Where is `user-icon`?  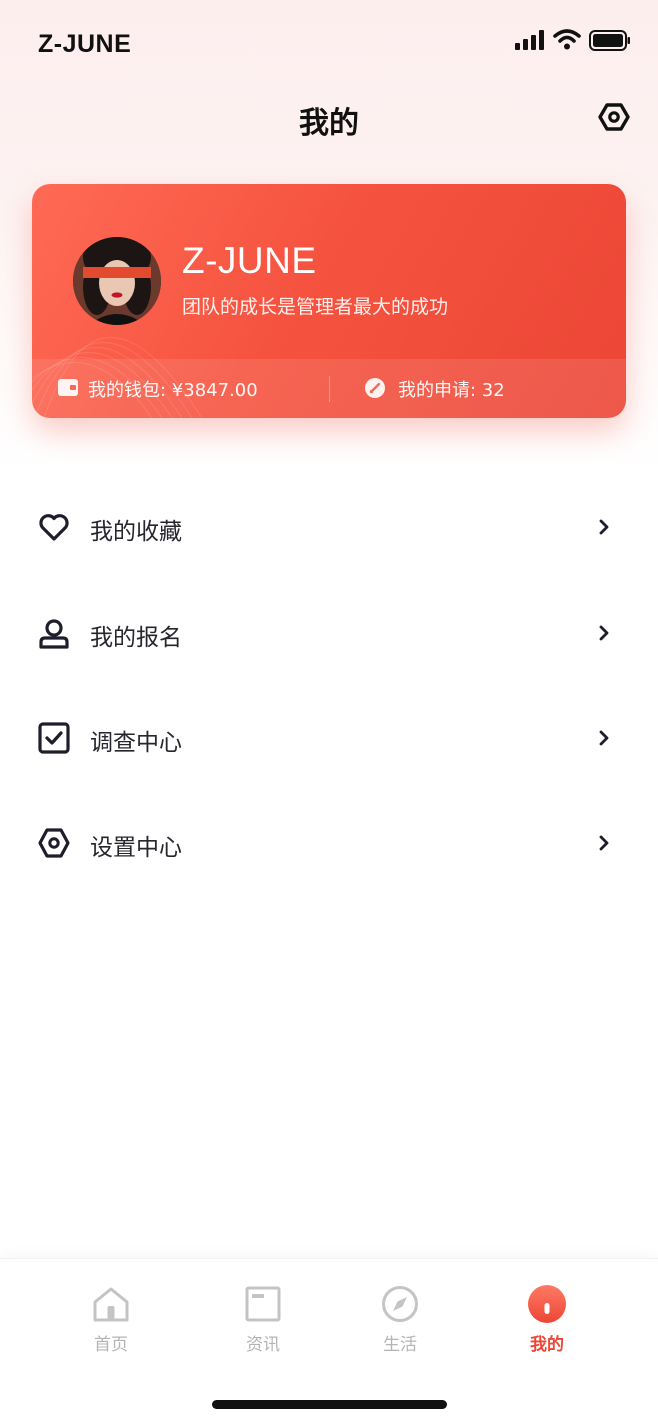 user-icon is located at coordinates (54, 634).